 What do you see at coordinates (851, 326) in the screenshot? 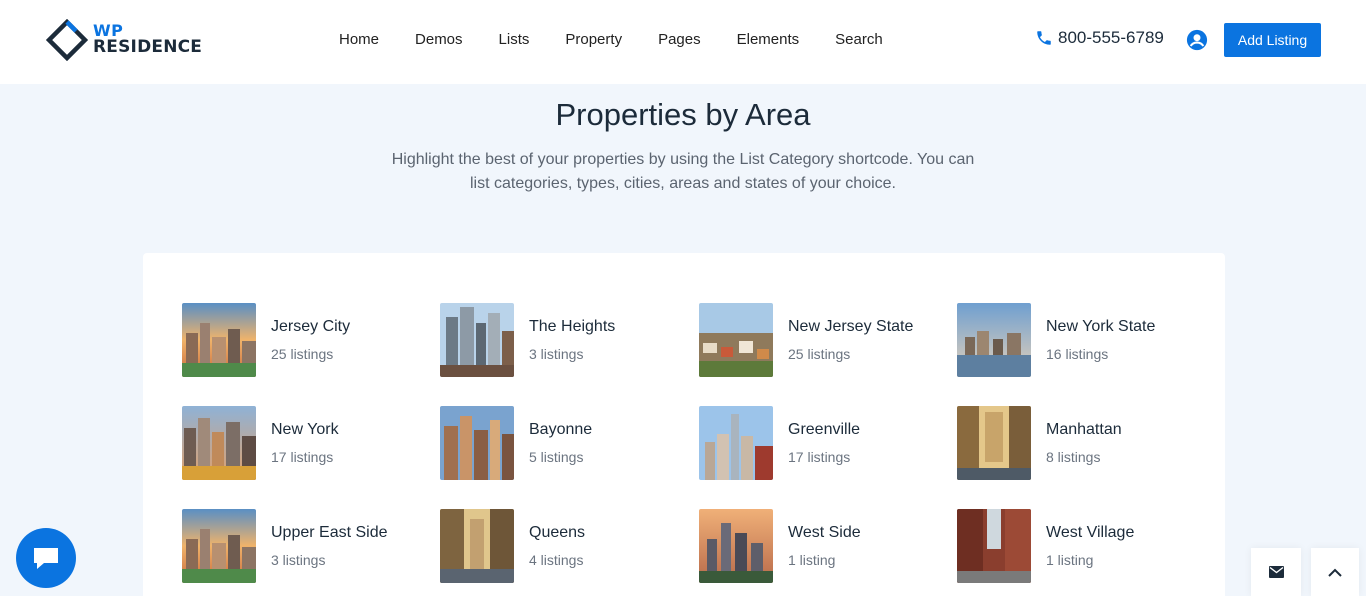
I see `area-name: New Jersey State` at bounding box center [851, 326].